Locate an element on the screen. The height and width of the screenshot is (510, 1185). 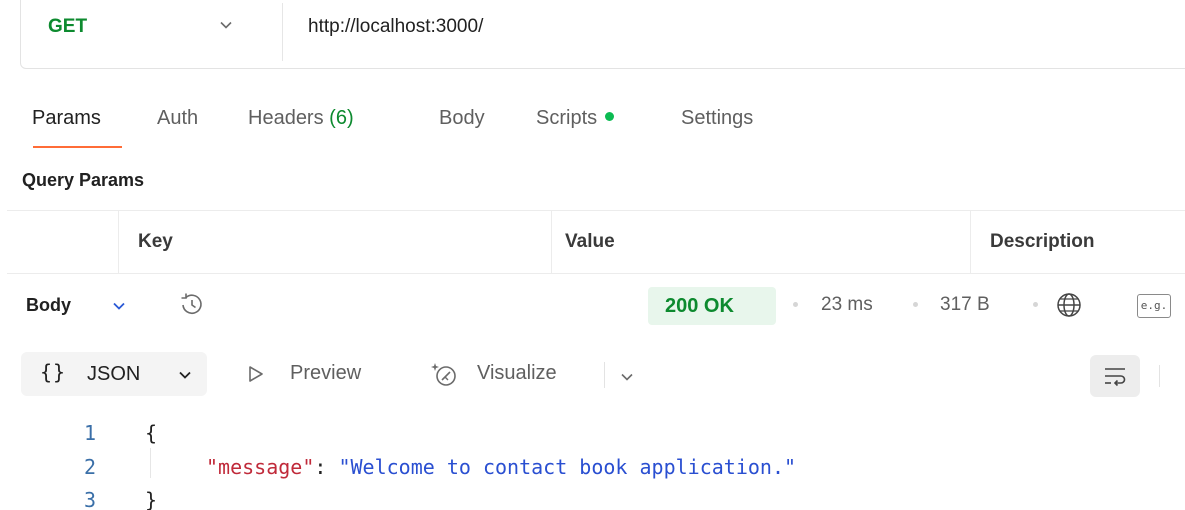
response-size: 317 B is located at coordinates (965, 305).